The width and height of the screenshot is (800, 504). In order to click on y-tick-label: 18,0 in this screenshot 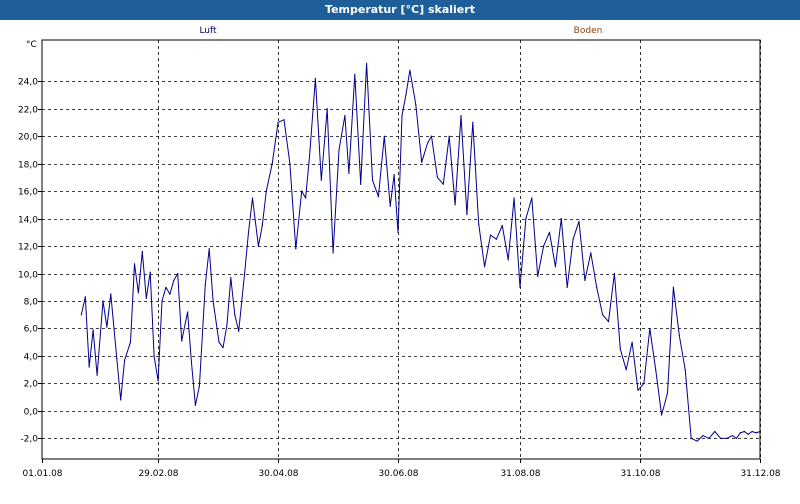, I will do `click(28, 166)`.